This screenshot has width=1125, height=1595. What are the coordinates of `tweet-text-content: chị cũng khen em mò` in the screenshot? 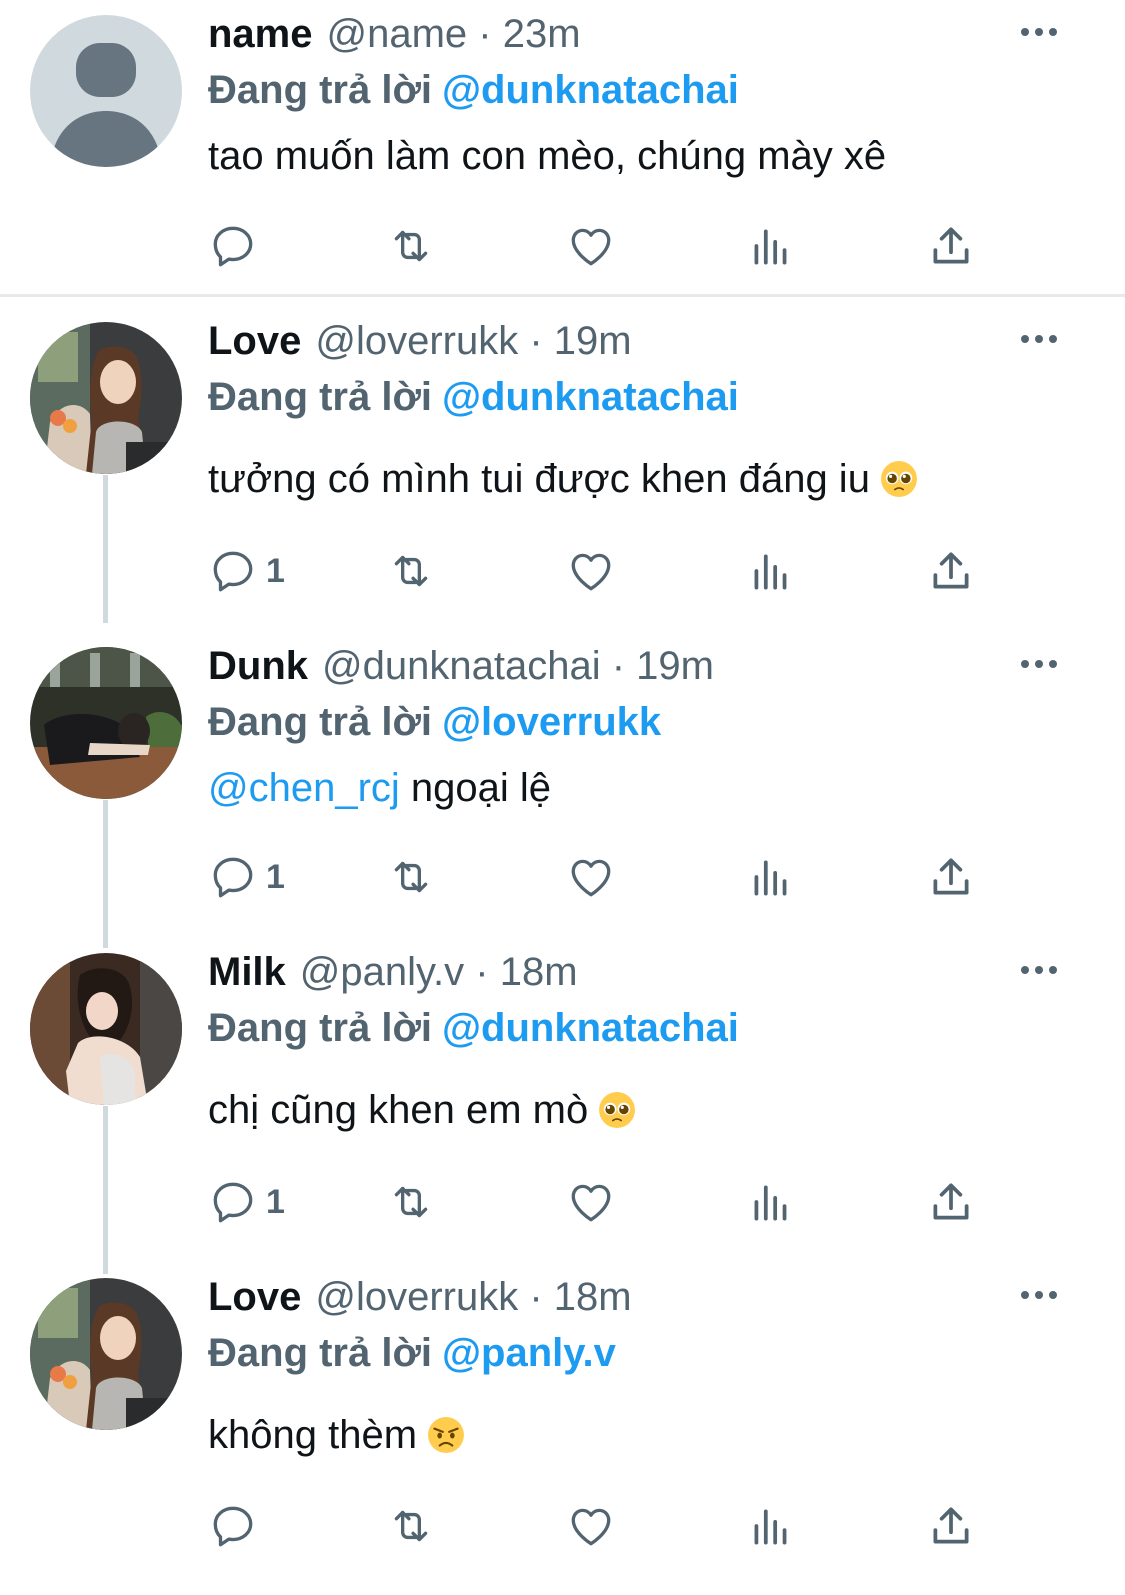 It's located at (398, 1110).